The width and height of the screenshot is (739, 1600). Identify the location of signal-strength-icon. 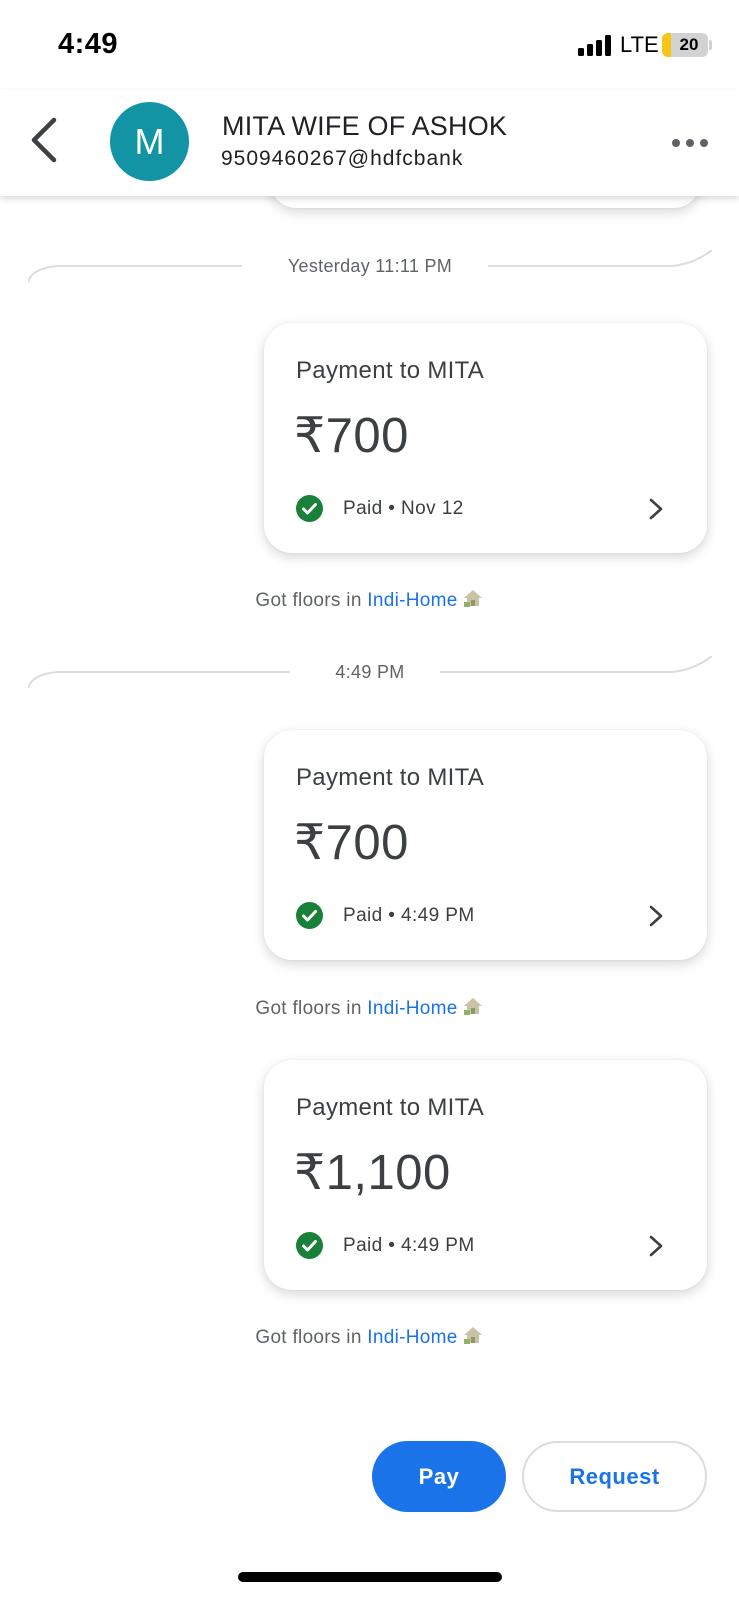
(596, 45).